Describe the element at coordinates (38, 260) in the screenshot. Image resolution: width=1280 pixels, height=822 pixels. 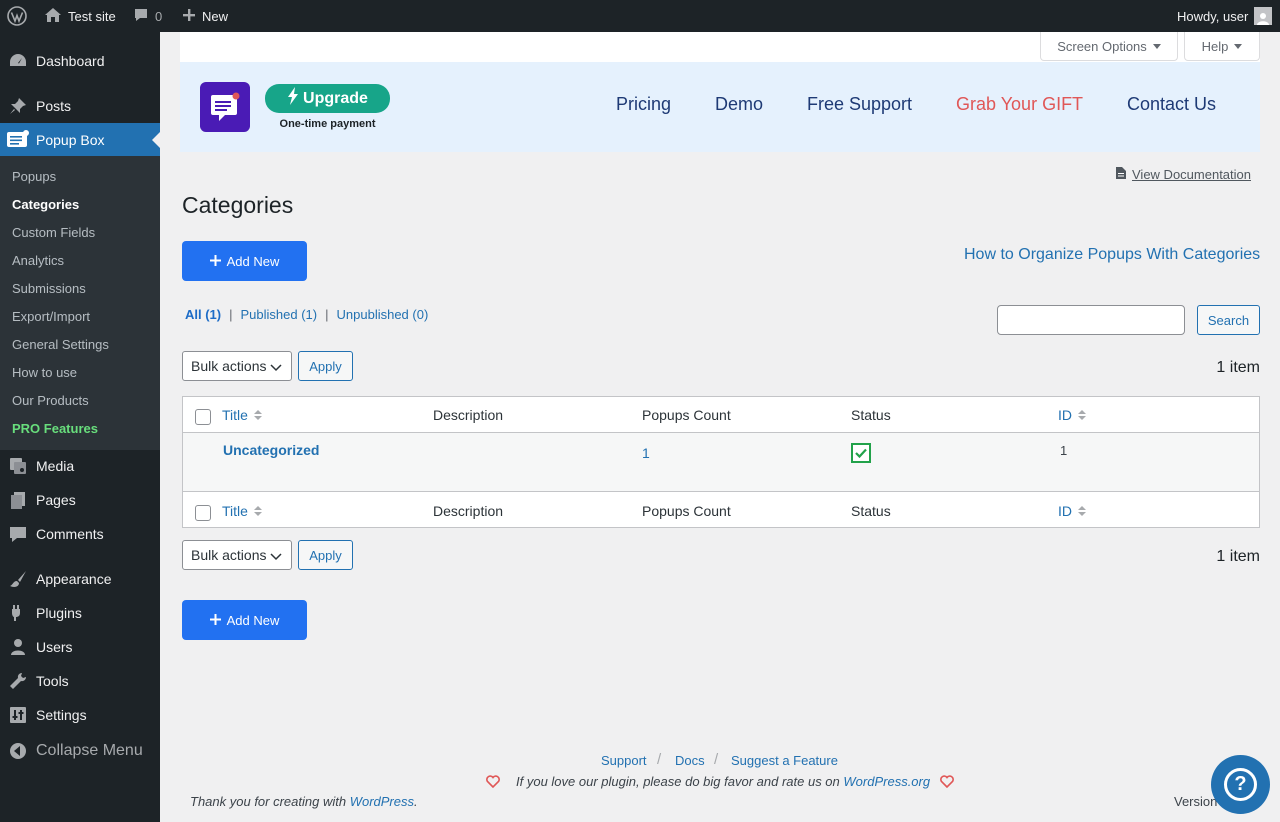
I see `submenu-analytics: Analytics` at that location.